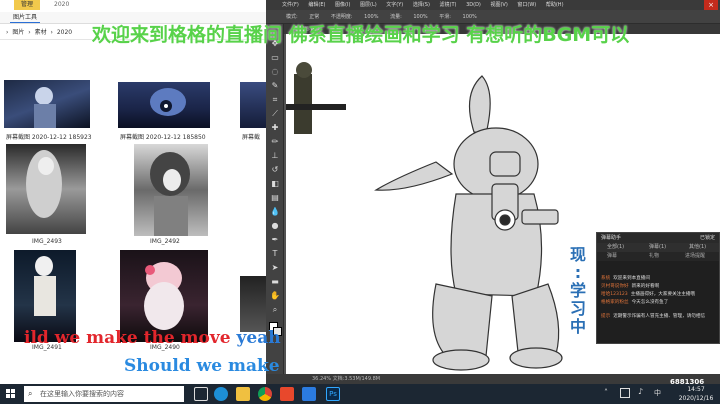  I want to click on marquee-icon: ▭, so click(275, 57).